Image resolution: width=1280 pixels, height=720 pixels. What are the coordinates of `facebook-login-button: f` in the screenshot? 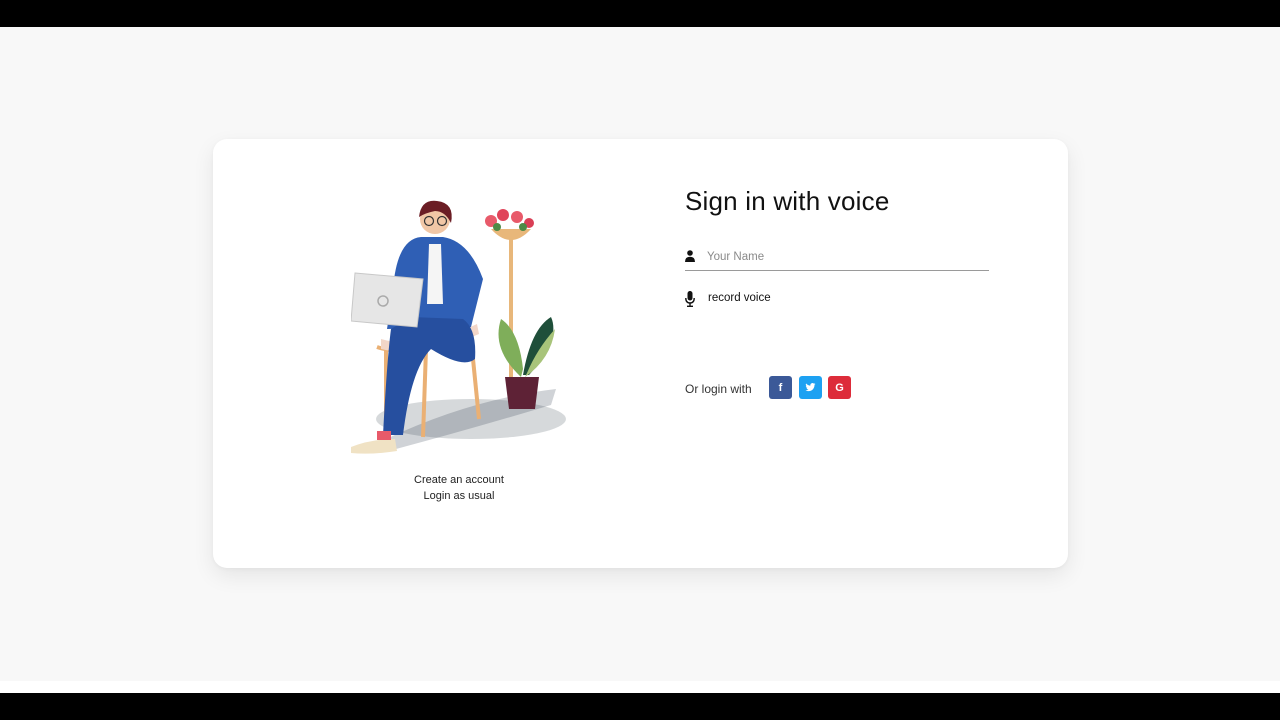 It's located at (780, 387).